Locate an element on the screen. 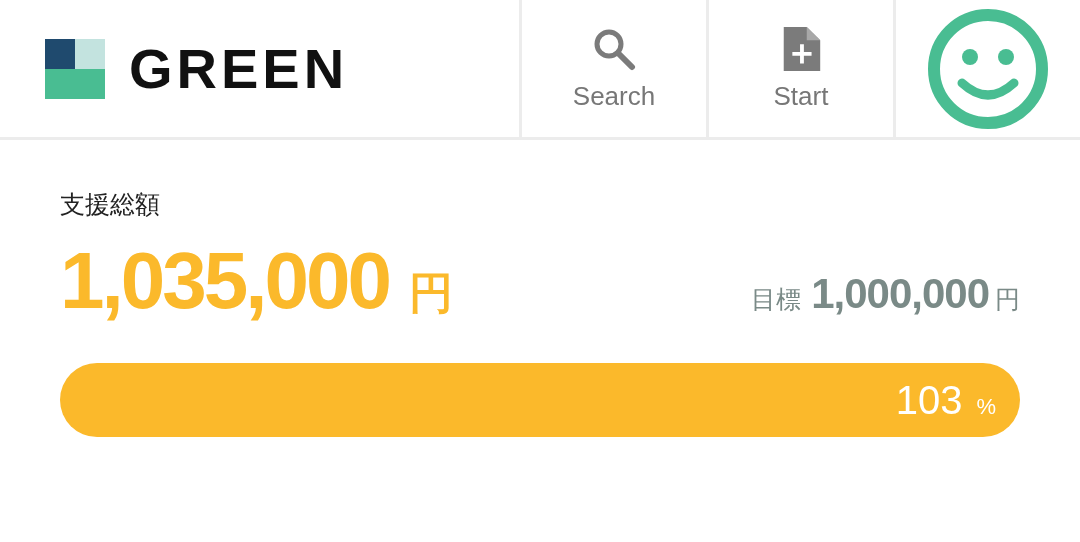 Image resolution: width=1080 pixels, height=542 pixels. goal-amount: 1,000,000 is located at coordinates (900, 294).